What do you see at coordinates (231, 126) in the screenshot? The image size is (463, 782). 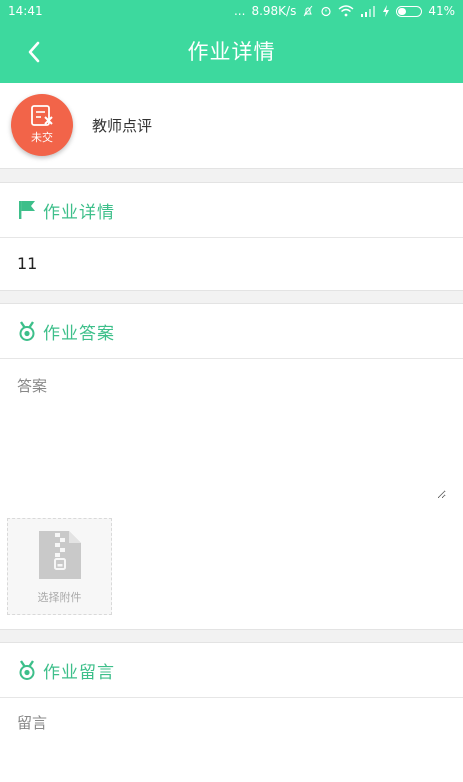 I see `teacher-comment-card: 未交 教师点评` at bounding box center [231, 126].